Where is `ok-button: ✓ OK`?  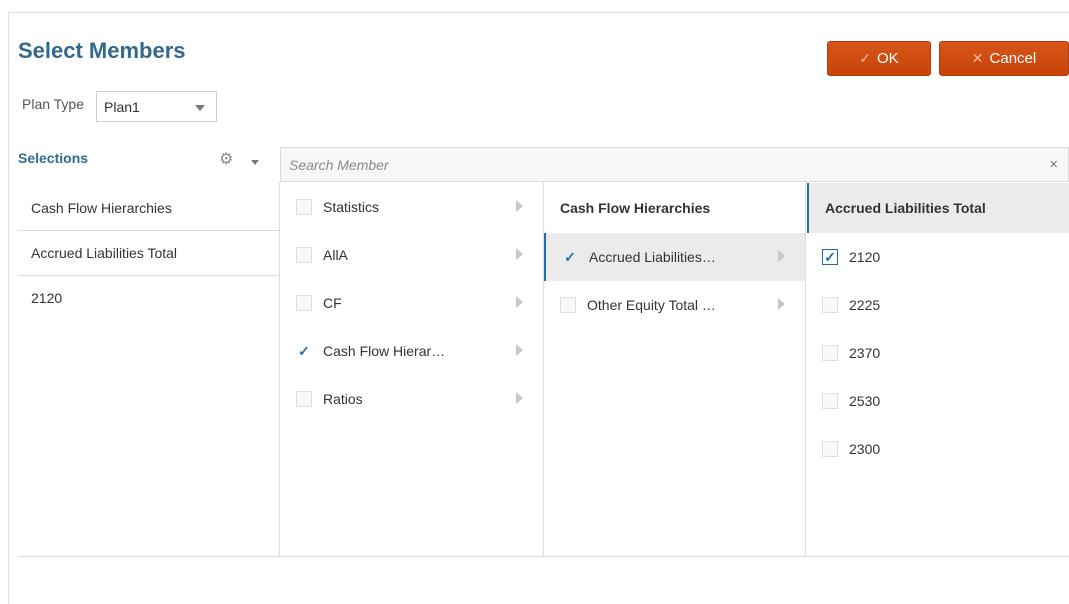
ok-button: ✓ OK is located at coordinates (879, 58).